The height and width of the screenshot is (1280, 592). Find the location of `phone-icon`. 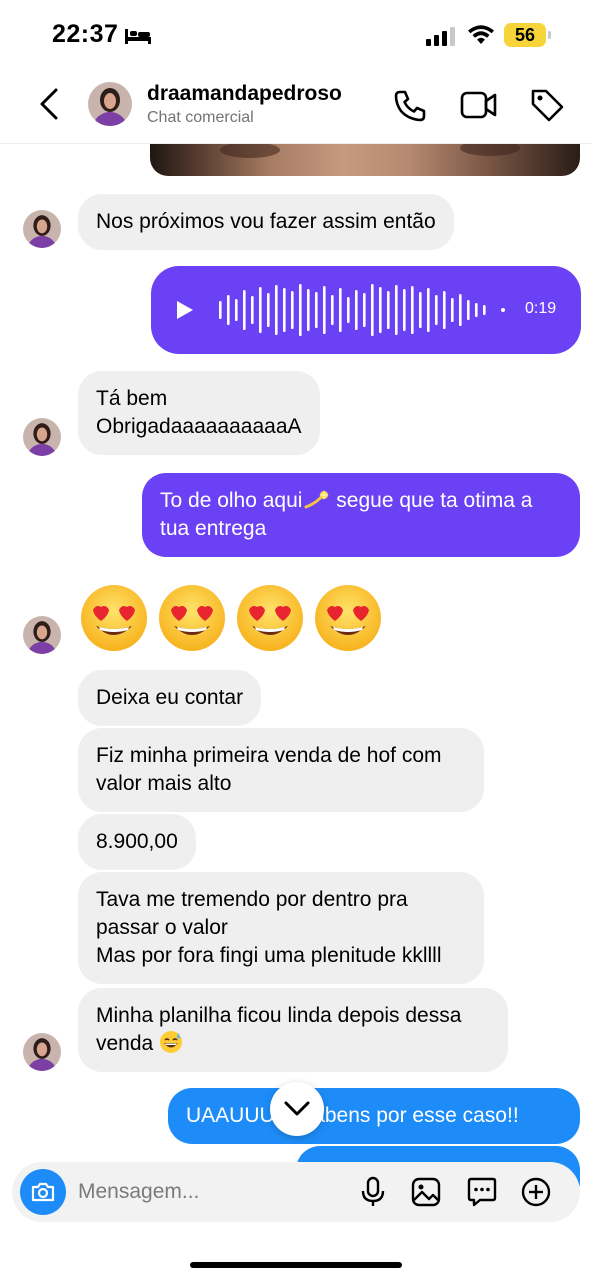

phone-icon is located at coordinates (410, 106).